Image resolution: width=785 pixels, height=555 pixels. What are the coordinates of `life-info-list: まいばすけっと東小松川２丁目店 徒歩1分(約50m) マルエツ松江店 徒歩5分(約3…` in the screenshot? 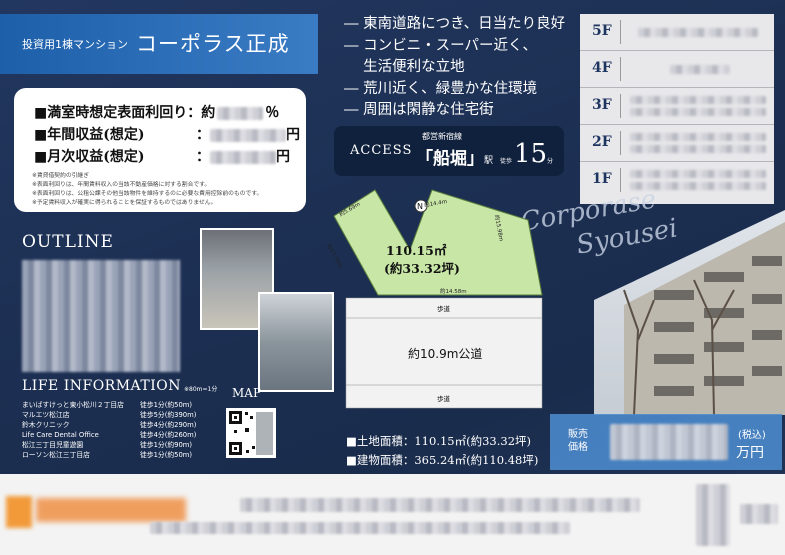 It's located at (109, 430).